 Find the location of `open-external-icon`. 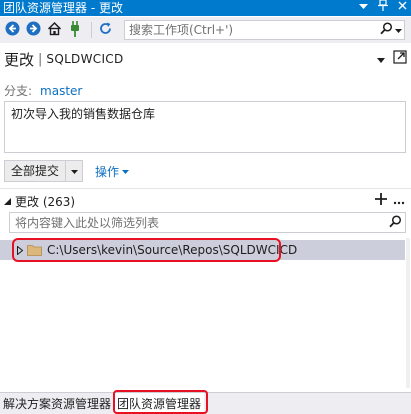

open-external-icon is located at coordinates (400, 58).